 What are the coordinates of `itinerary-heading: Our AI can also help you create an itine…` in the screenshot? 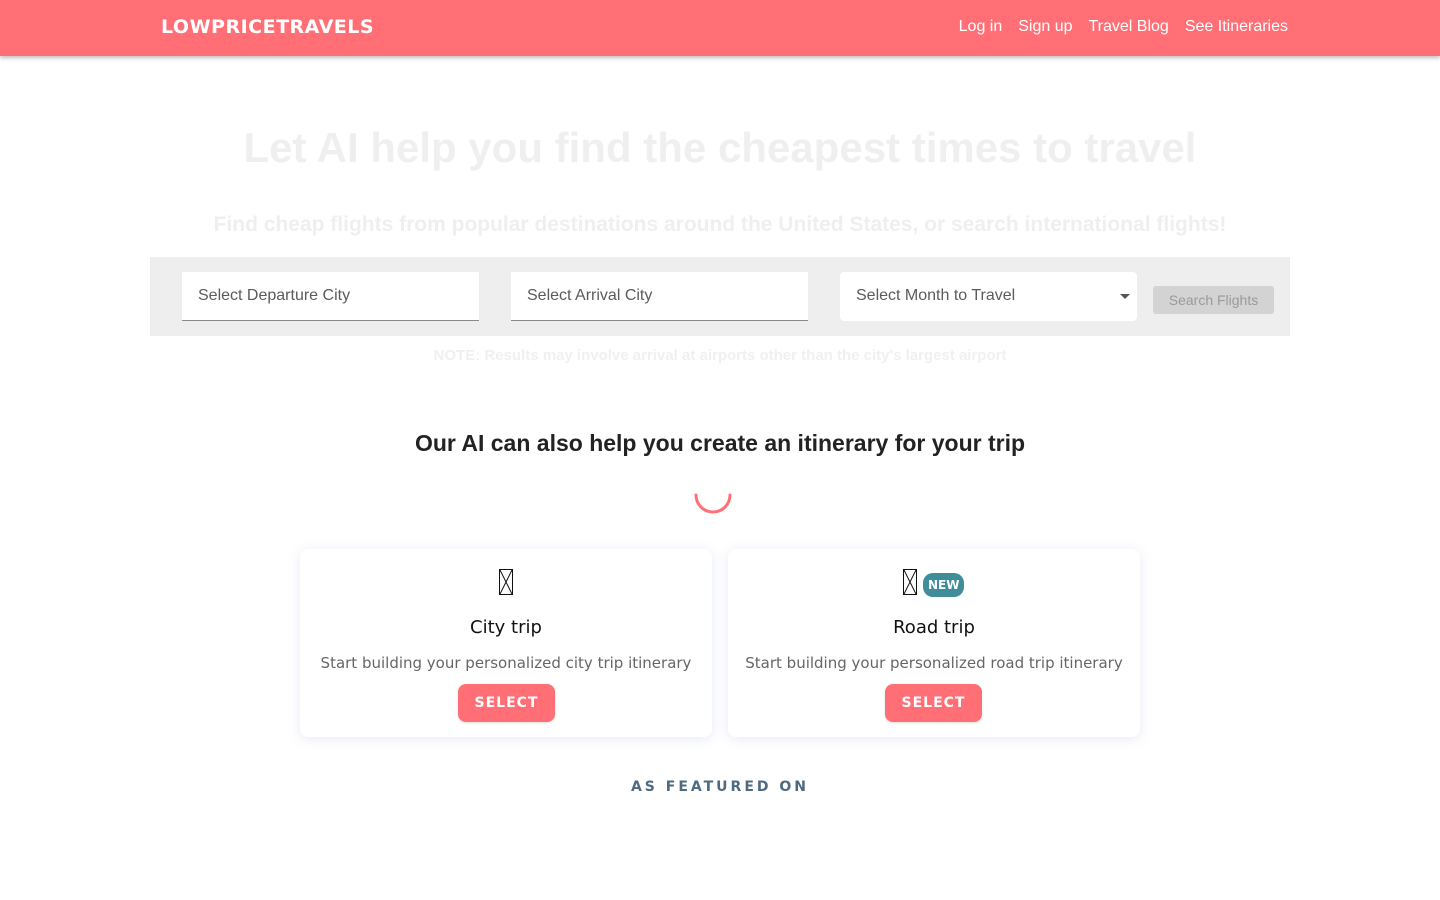 It's located at (720, 443).